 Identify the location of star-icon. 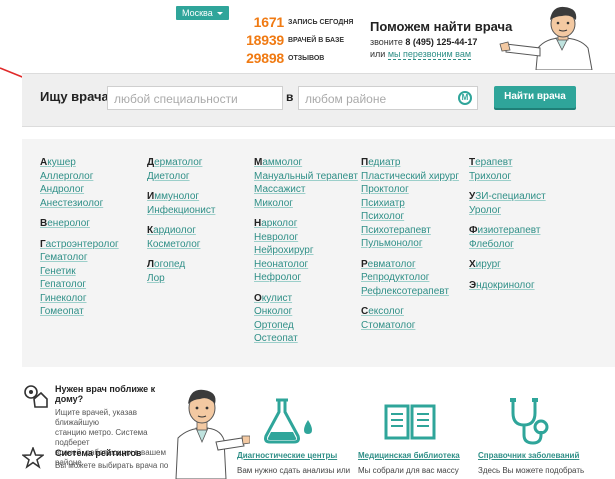
(33, 458).